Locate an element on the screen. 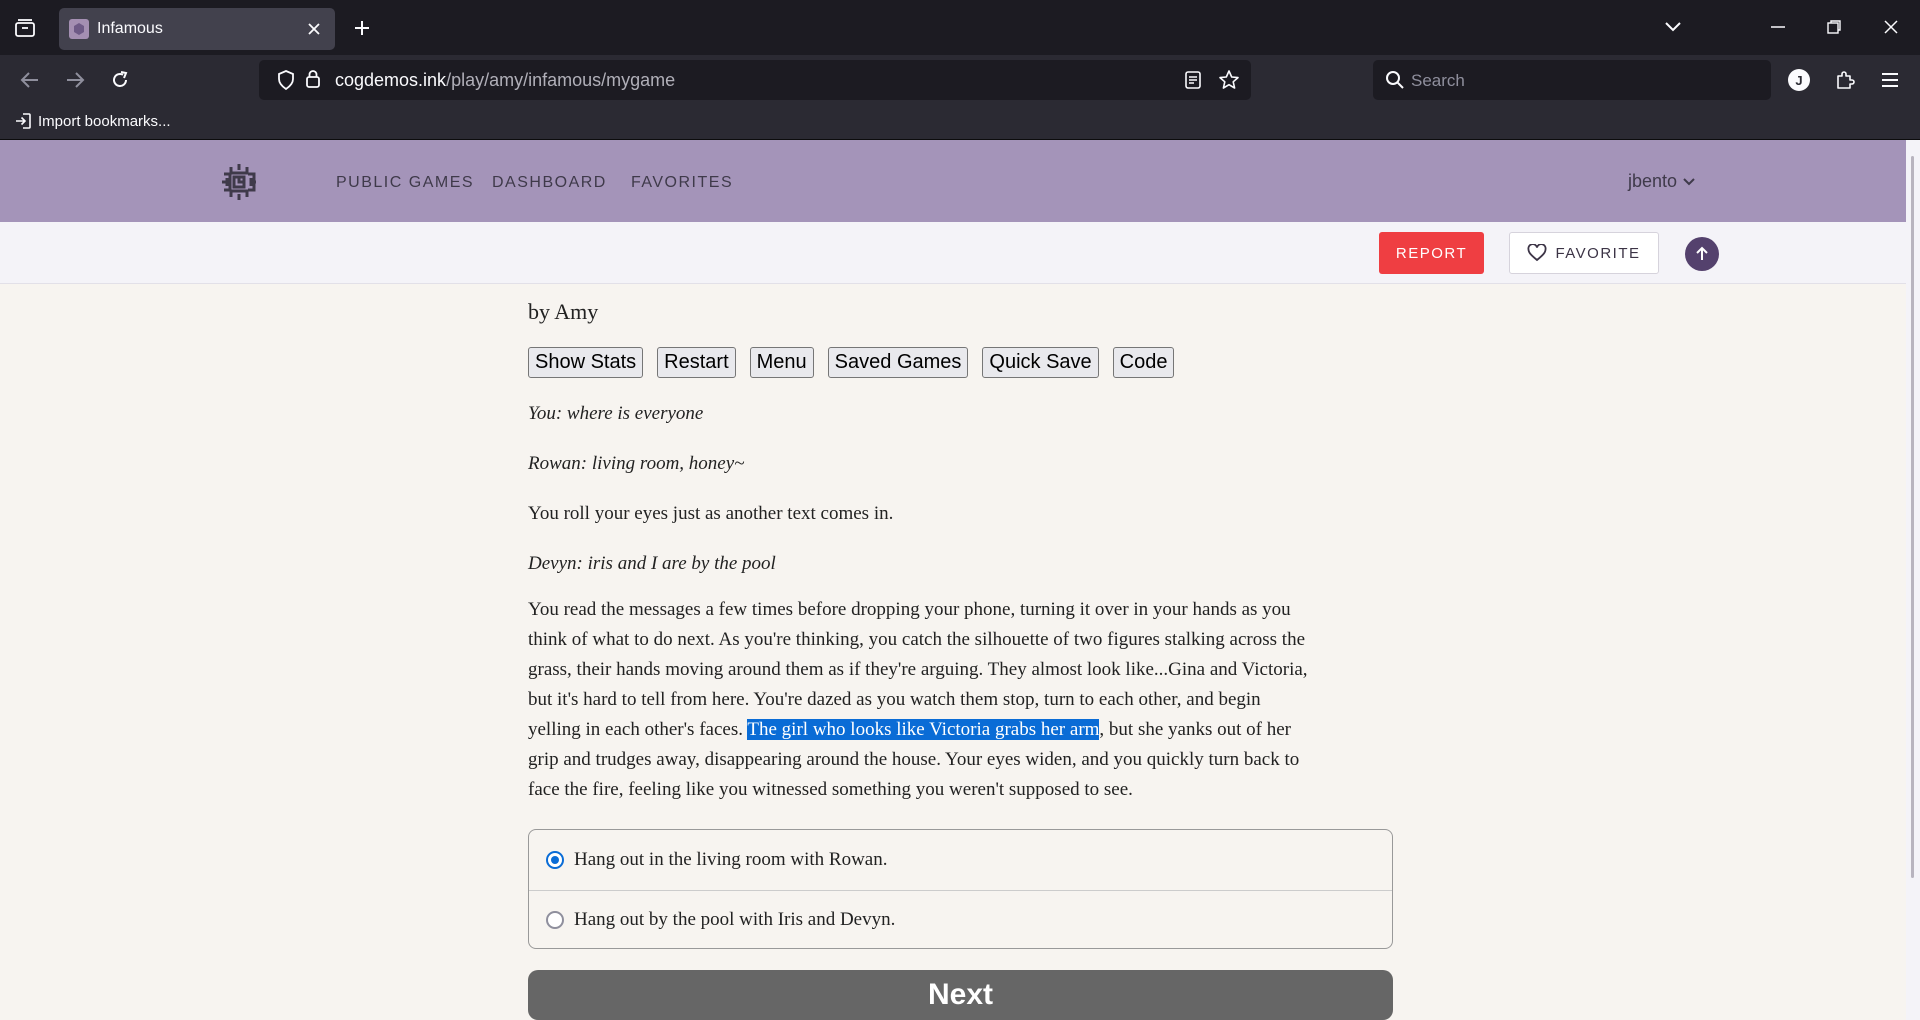 Image resolution: width=1920 pixels, height=1020 pixels. extensions-puzzle-icon is located at coordinates (1845, 80).